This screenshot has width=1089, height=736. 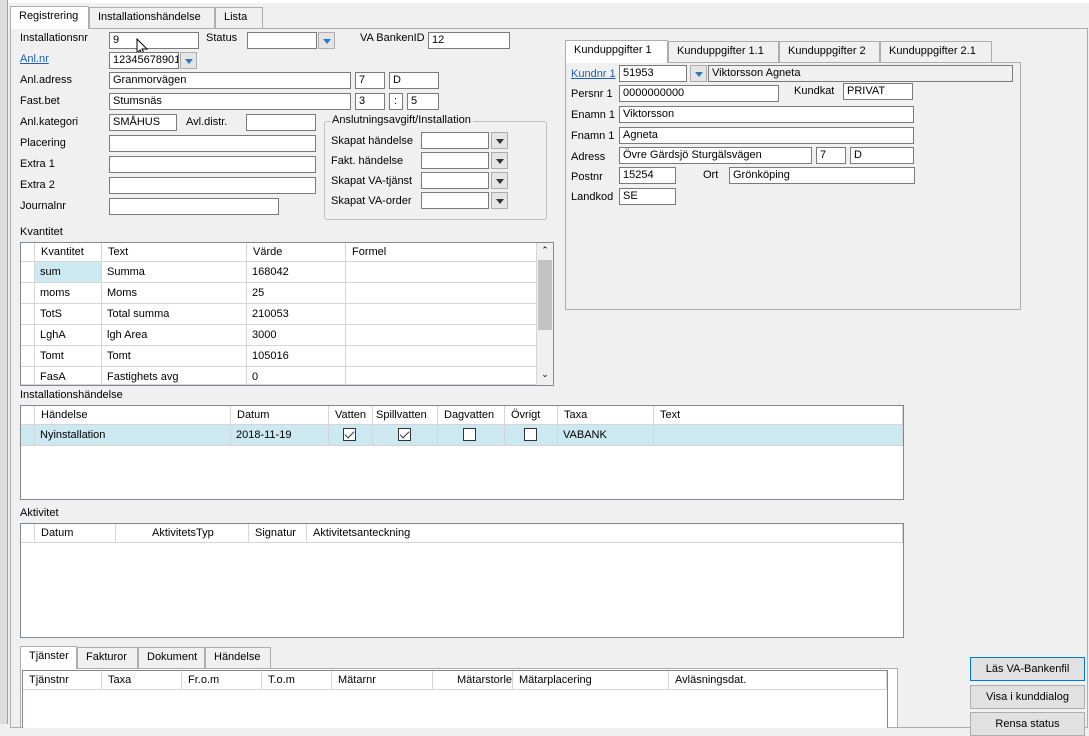 I want to click on landkod-input: SE, so click(x=647, y=196).